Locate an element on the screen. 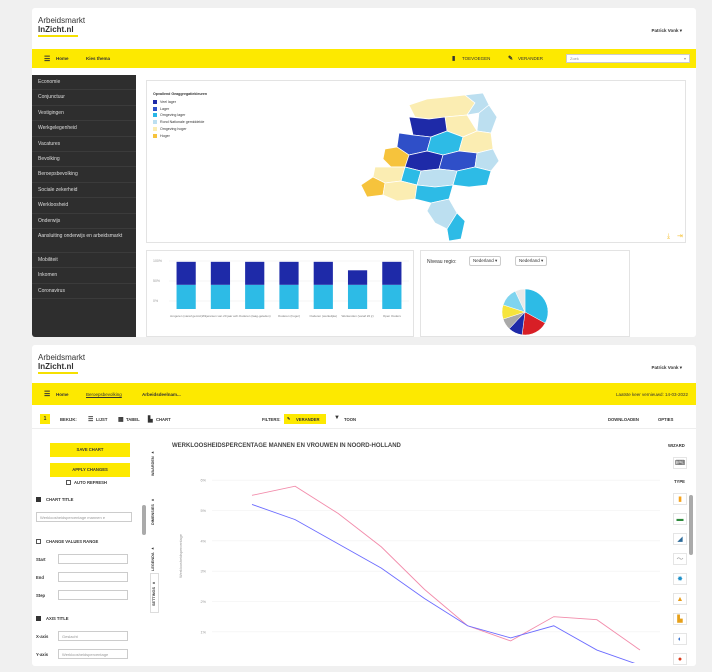 This screenshot has width=712, height=672. step-input is located at coordinates (93, 595).